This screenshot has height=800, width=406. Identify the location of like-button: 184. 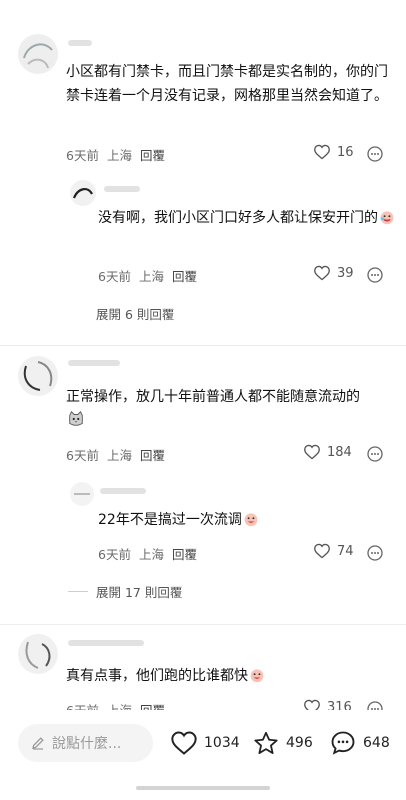
(327, 452).